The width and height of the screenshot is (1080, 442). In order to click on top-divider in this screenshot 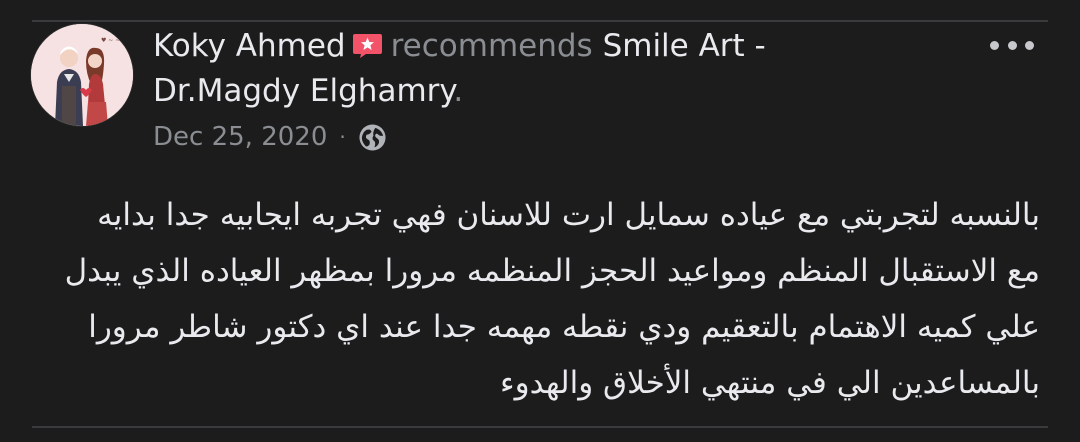, I will do `click(540, 21)`.